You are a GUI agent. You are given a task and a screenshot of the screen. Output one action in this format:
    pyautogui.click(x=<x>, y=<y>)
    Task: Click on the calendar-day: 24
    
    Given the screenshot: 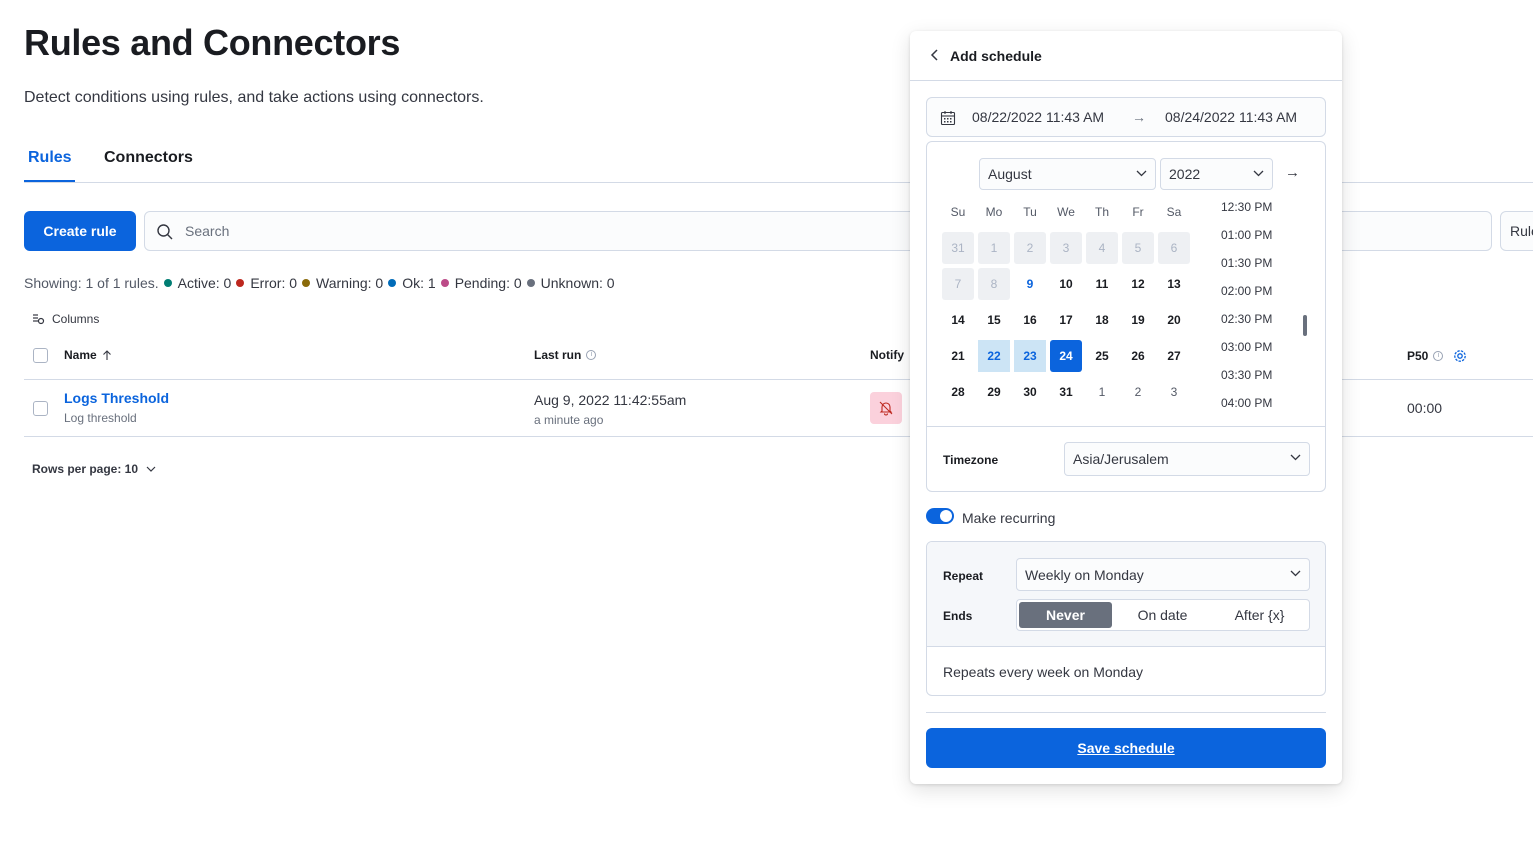 What is the action you would take?
    pyautogui.click(x=1066, y=356)
    